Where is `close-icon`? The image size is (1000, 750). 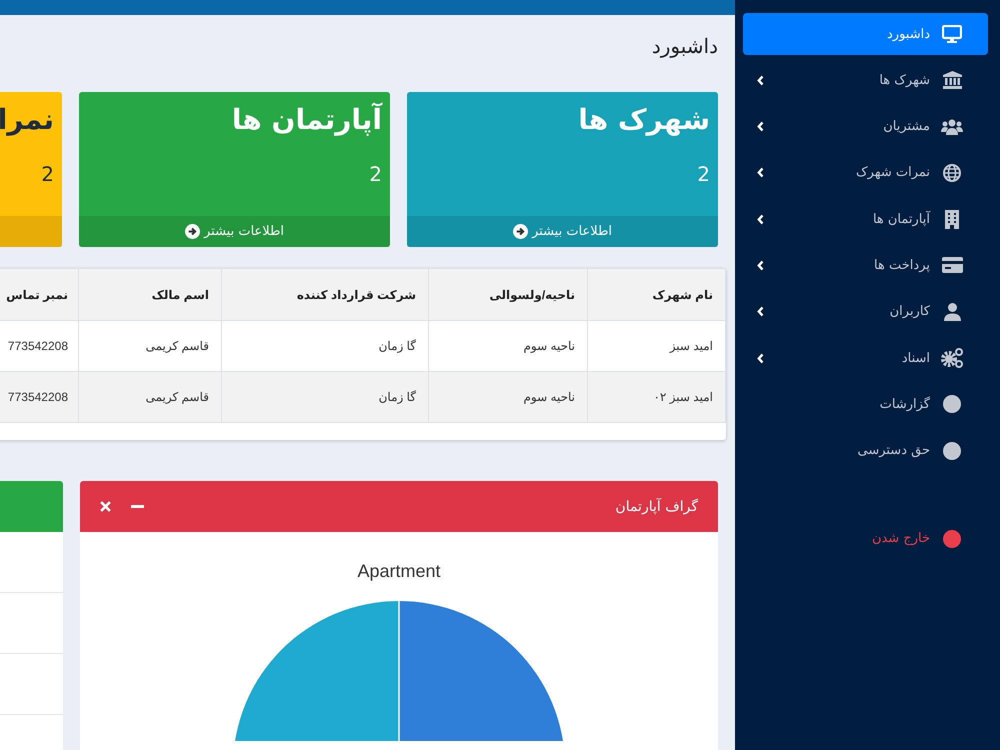
close-icon is located at coordinates (105, 506).